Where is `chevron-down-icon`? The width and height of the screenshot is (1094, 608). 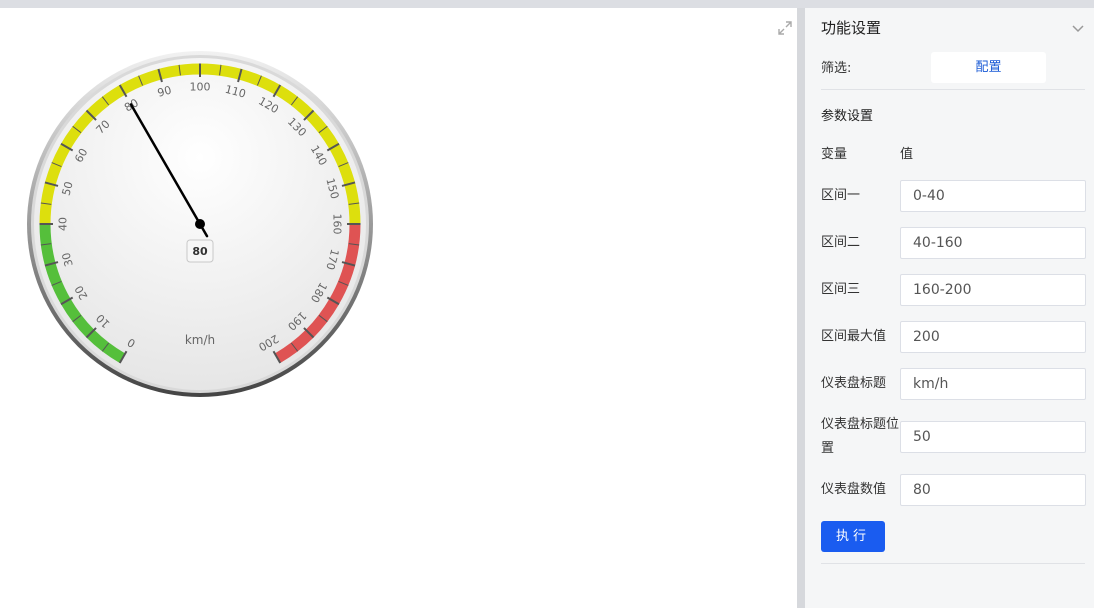
chevron-down-icon is located at coordinates (1078, 28).